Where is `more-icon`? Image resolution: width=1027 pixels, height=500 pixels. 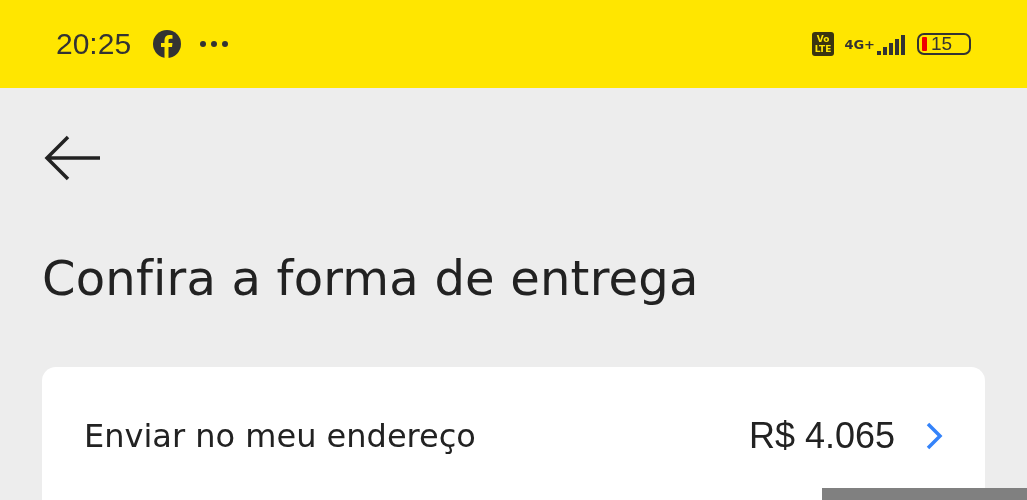 more-icon is located at coordinates (214, 44).